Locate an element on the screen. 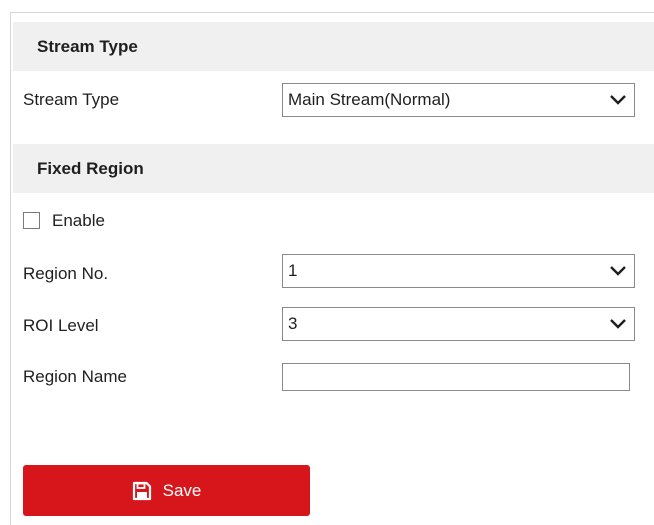 This screenshot has height=525, width=654. save-icon is located at coordinates (141, 490).